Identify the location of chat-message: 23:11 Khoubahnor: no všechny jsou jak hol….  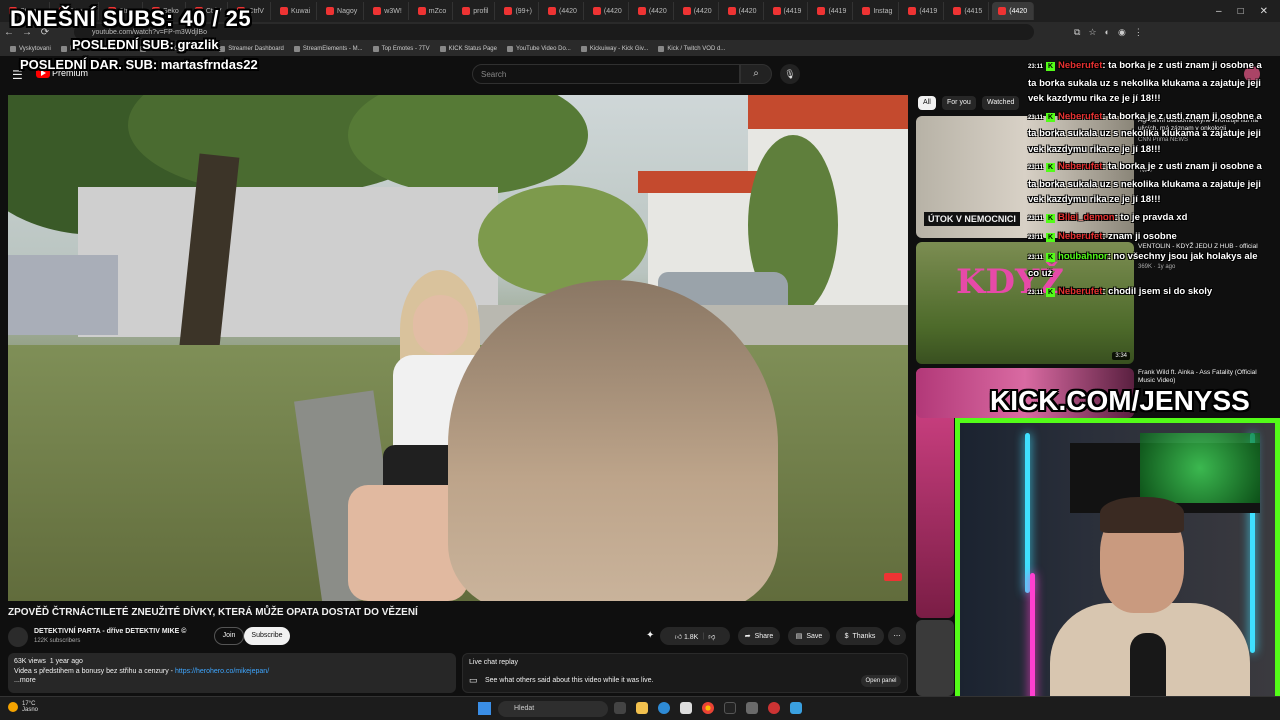
(1148, 265).